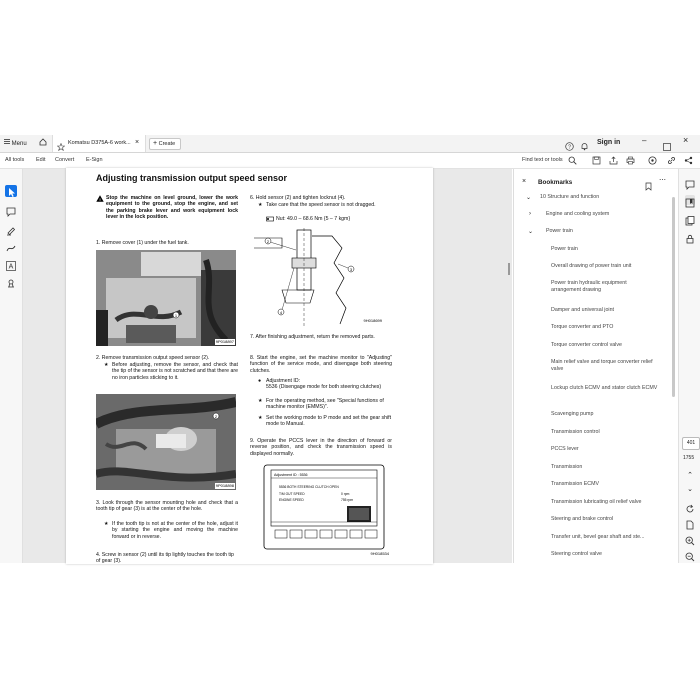  Describe the element at coordinates (64, 160) in the screenshot. I see `menu-convert: Convert` at that location.